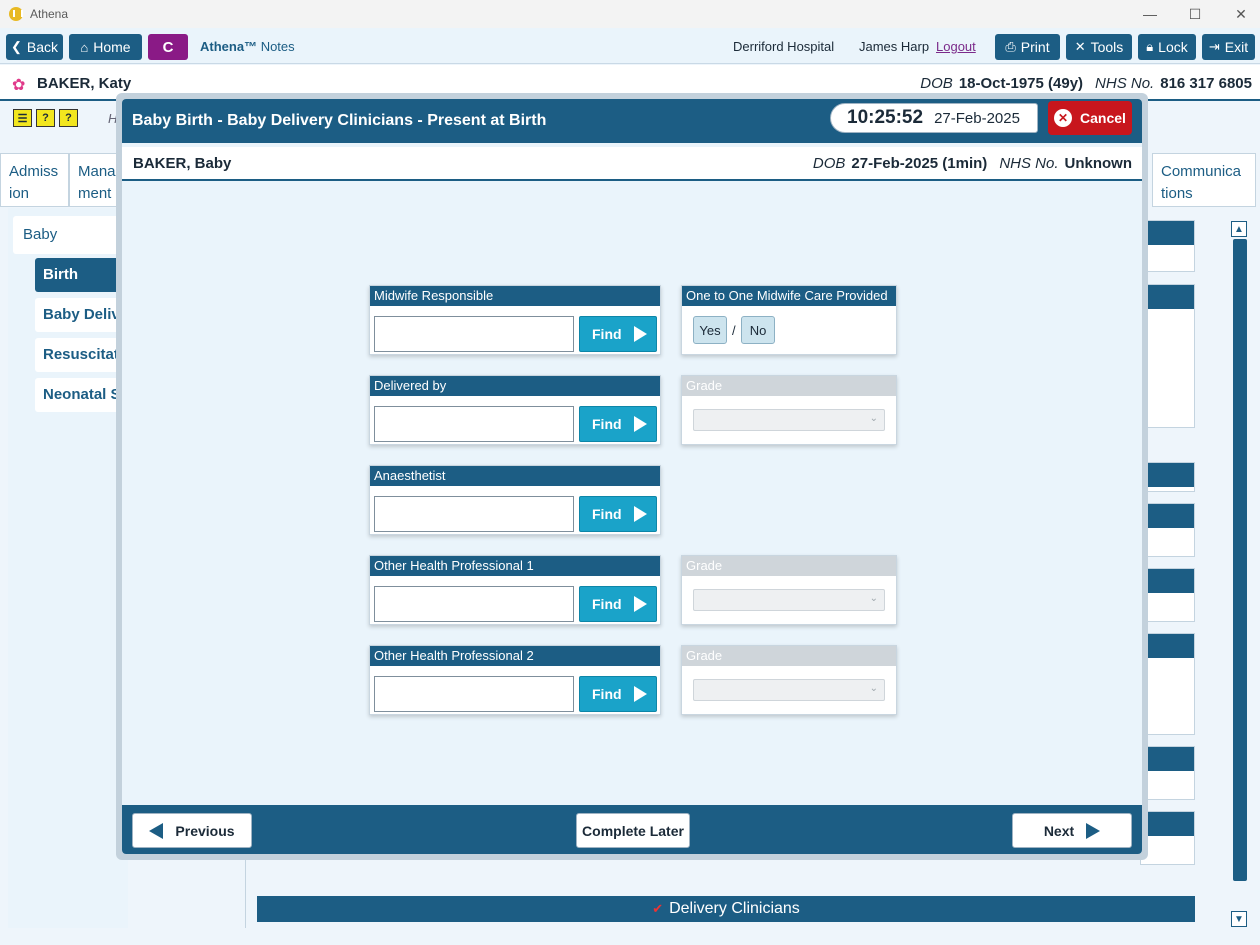 The image size is (1260, 945). Describe the element at coordinates (1099, 47) in the screenshot. I see `tools-button: ✕ Tools` at that location.